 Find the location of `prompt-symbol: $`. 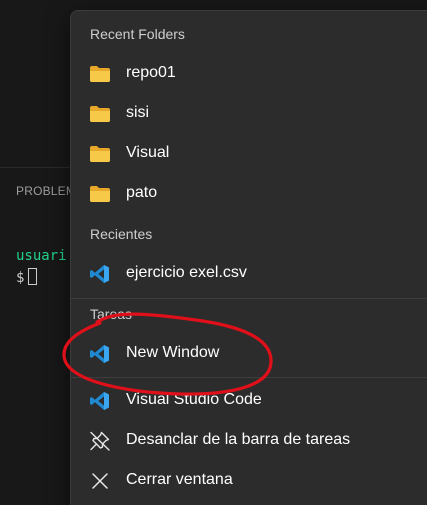

prompt-symbol: $ is located at coordinates (20, 278).